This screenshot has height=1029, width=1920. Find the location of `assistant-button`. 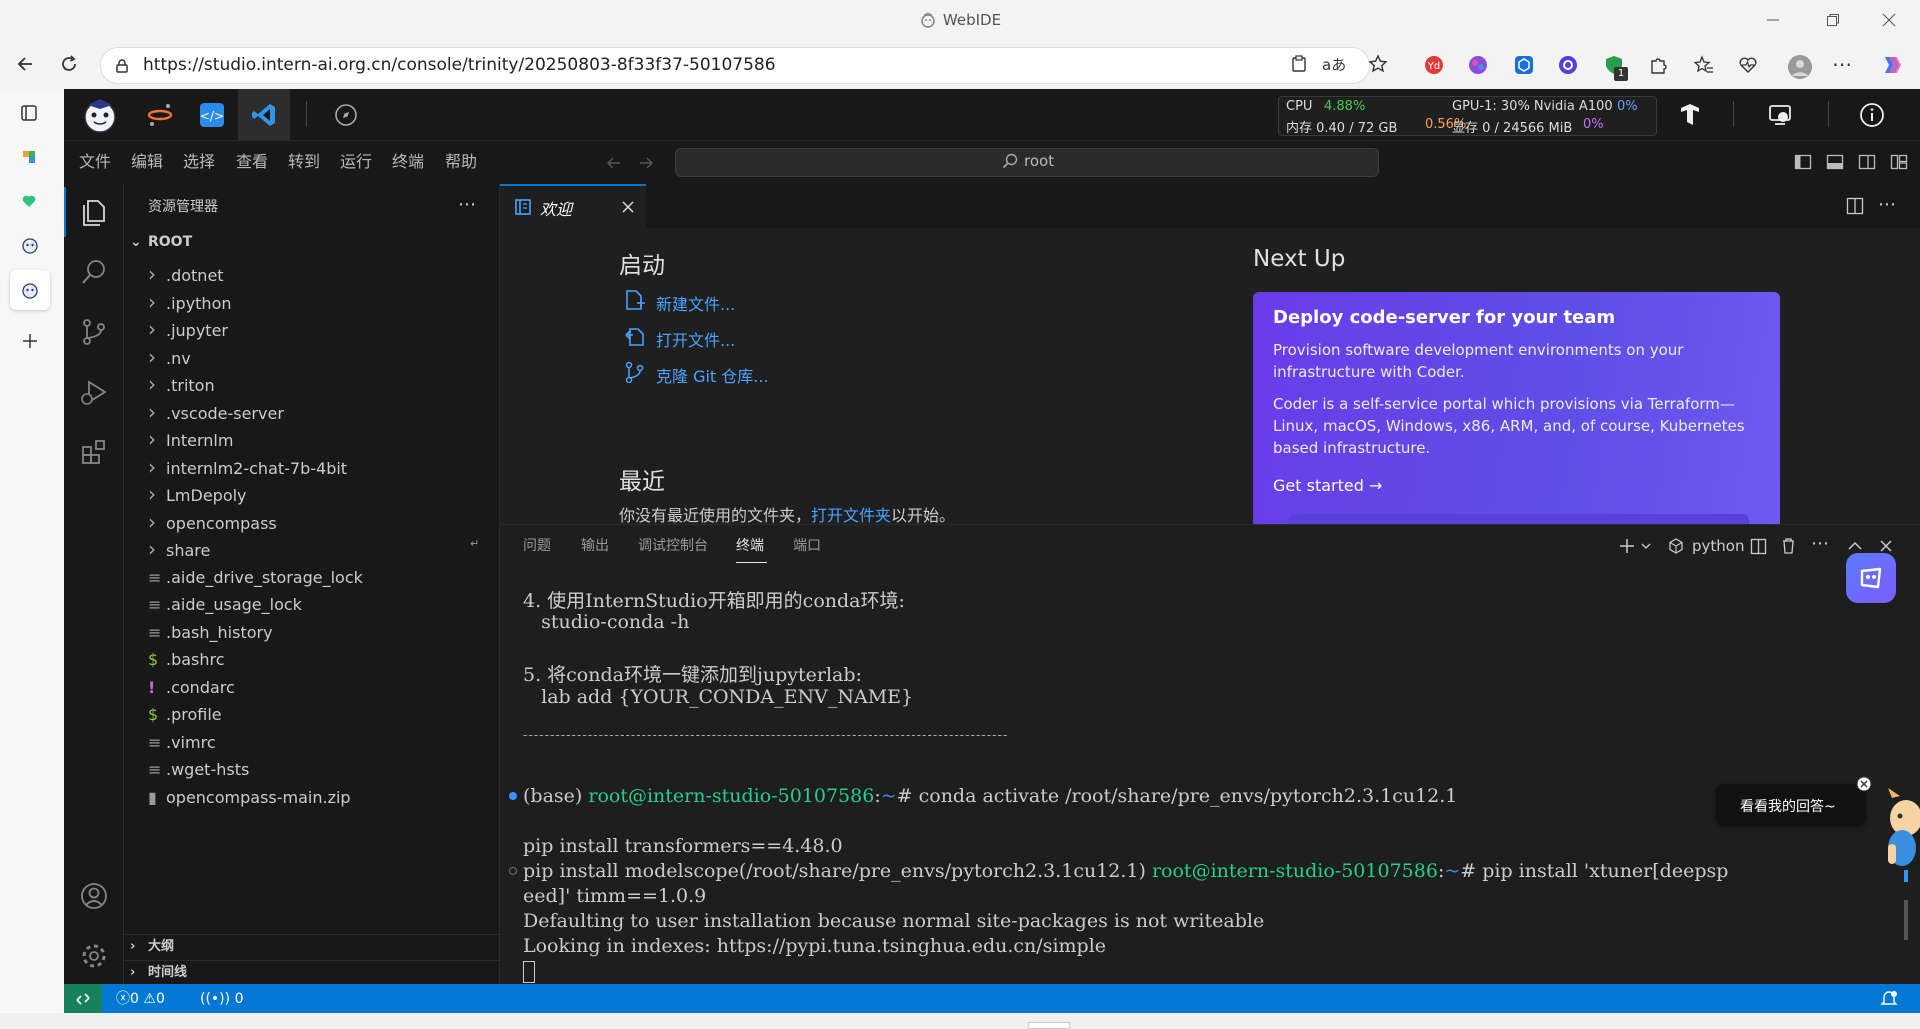

assistant-button is located at coordinates (1871, 578).